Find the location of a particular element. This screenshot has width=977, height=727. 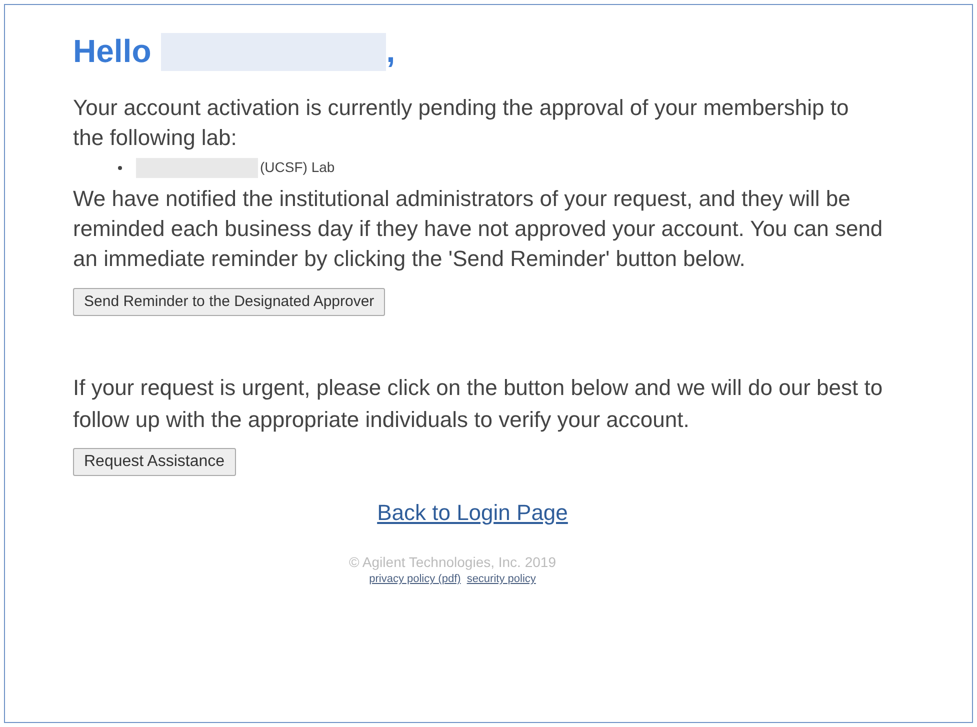

footer-link: privacy policy (pdf) is located at coordinates (415, 579).